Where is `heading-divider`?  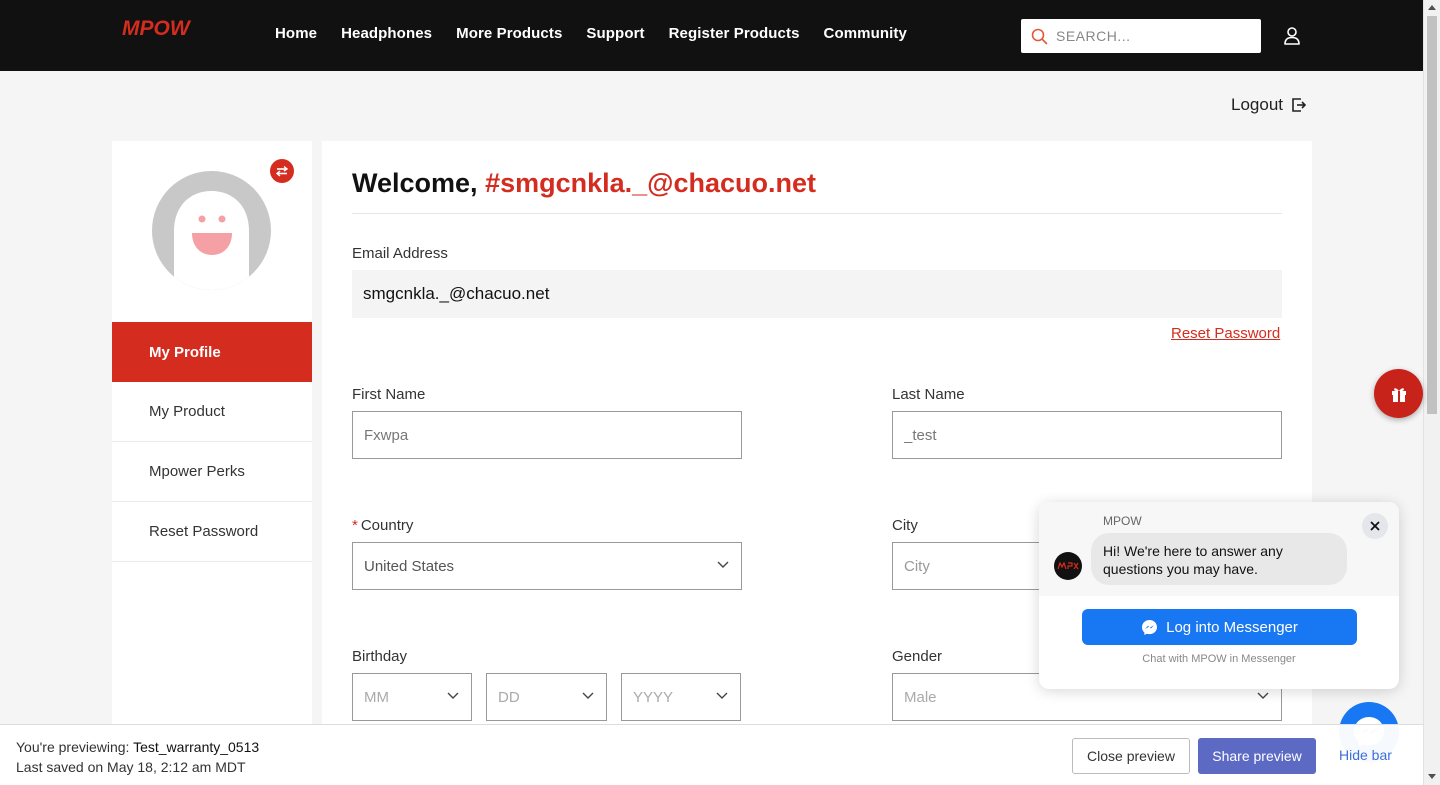 heading-divider is located at coordinates (817, 213).